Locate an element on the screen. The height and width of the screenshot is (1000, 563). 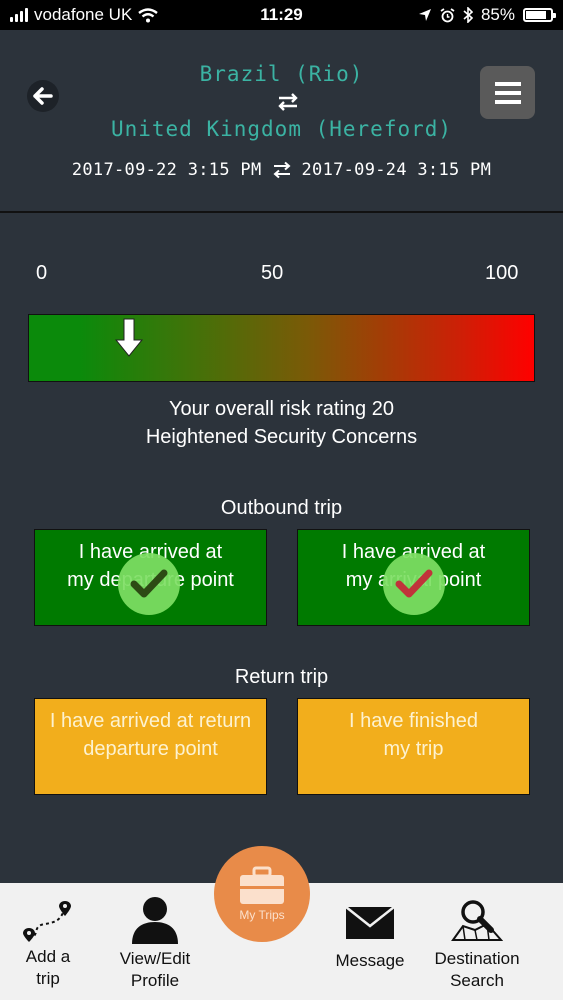
swap-small-icon is located at coordinates (281, 170).